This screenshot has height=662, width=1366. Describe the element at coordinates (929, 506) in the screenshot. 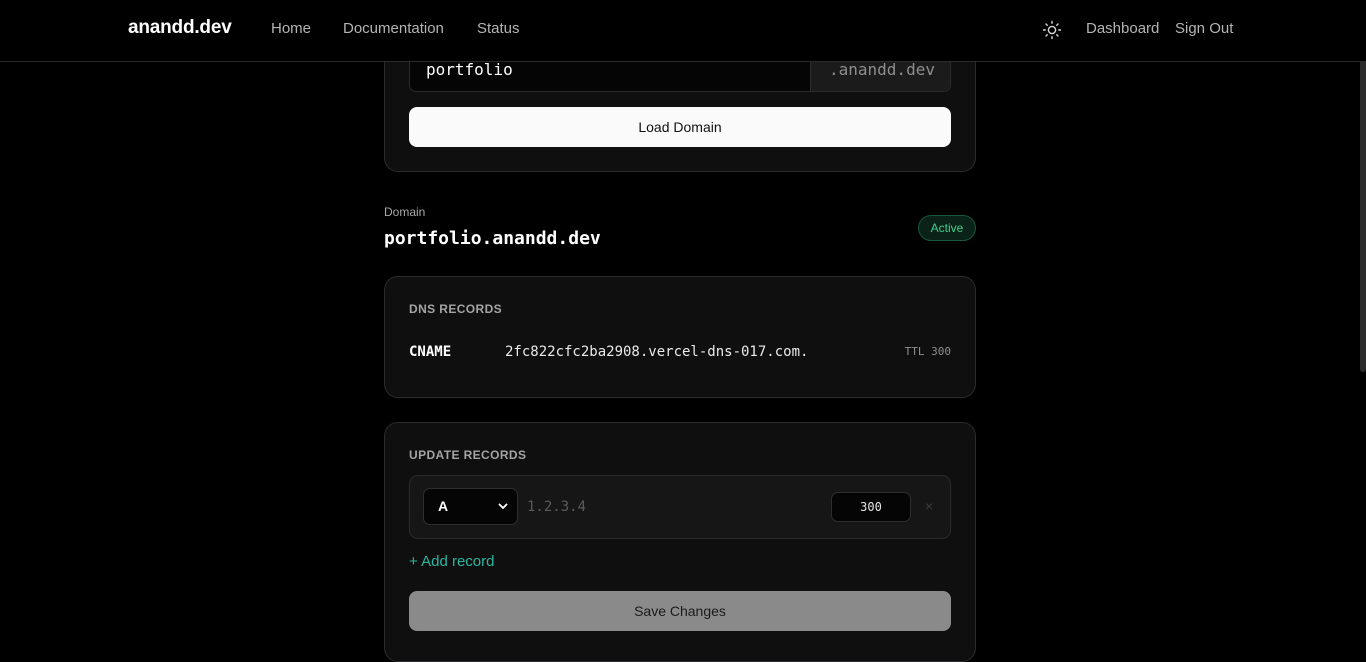

I see `remove-record-button: ×` at that location.